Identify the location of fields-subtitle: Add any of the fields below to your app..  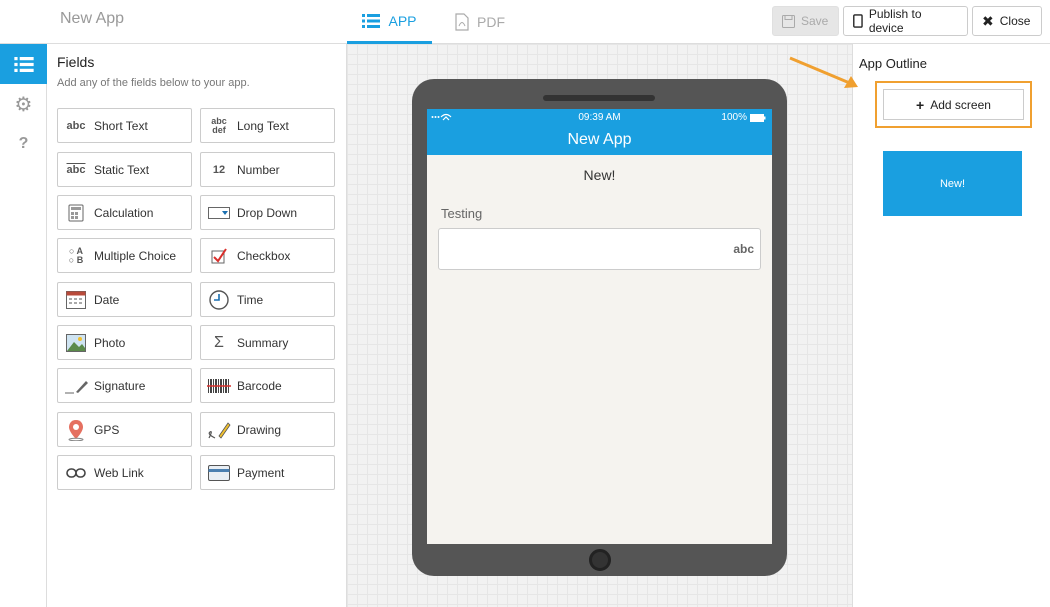
(153, 83).